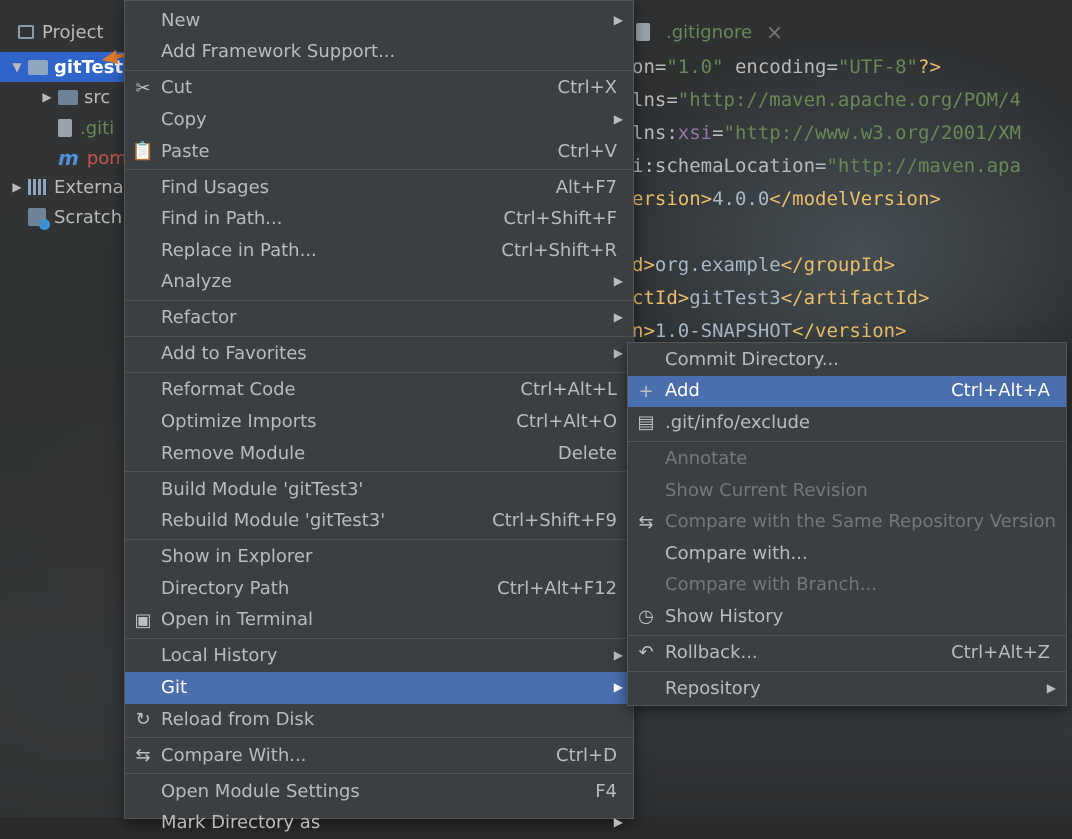 The width and height of the screenshot is (1072, 839). I want to click on menu-item-label: Show Current Revision, so click(766, 490).